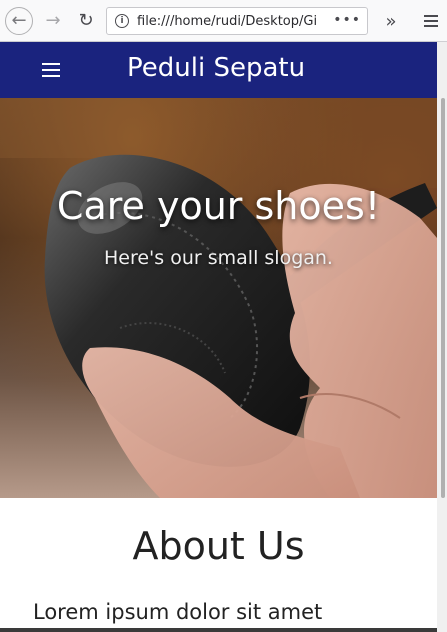  I want to click on overflow-chevron-icon: », so click(391, 21).